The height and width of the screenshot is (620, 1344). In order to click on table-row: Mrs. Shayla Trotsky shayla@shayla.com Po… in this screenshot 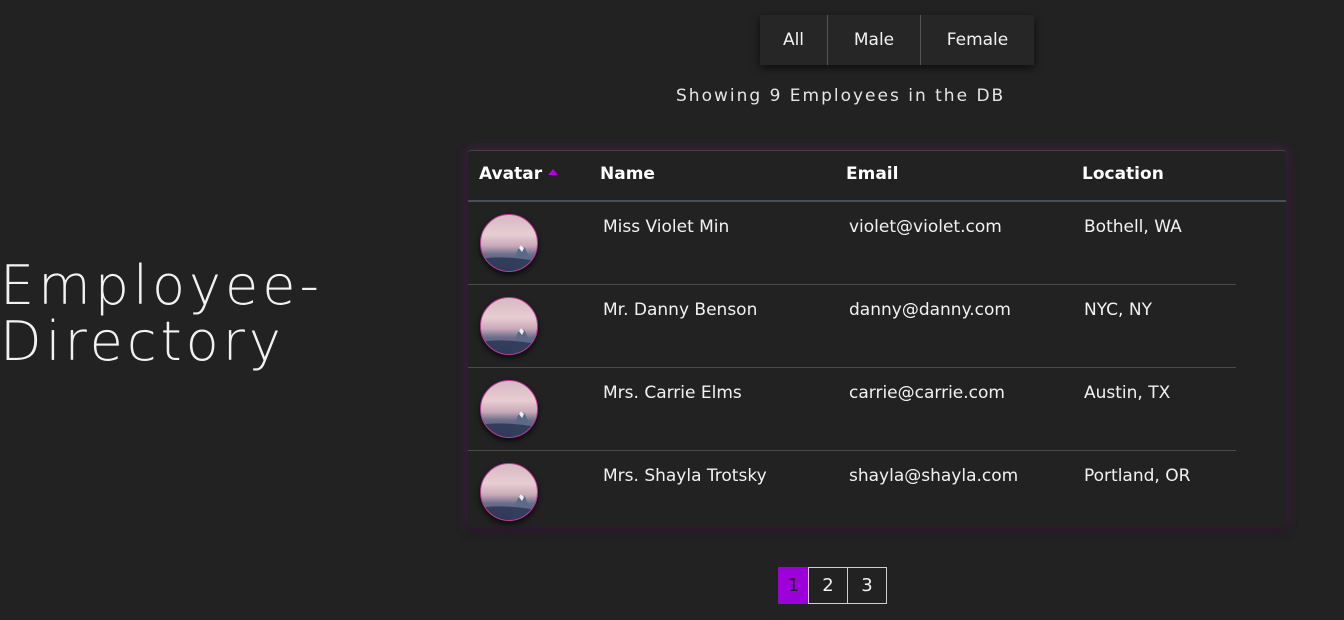, I will do `click(852, 492)`.